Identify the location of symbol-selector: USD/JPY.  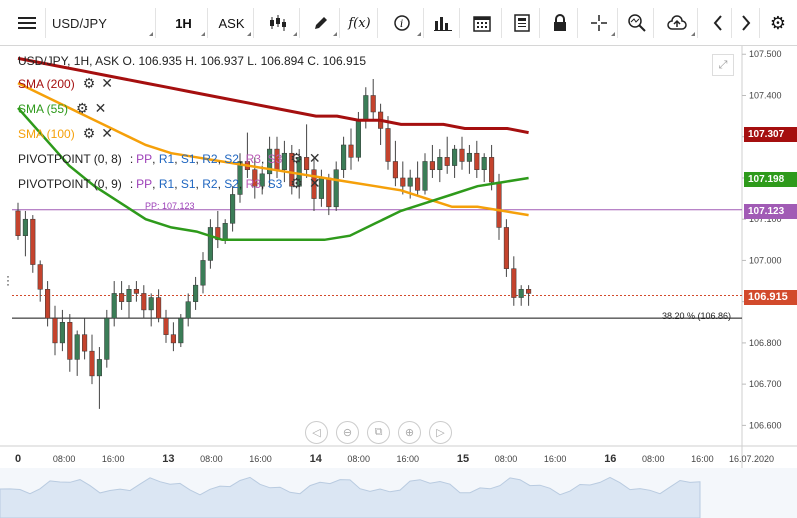
(101, 23).